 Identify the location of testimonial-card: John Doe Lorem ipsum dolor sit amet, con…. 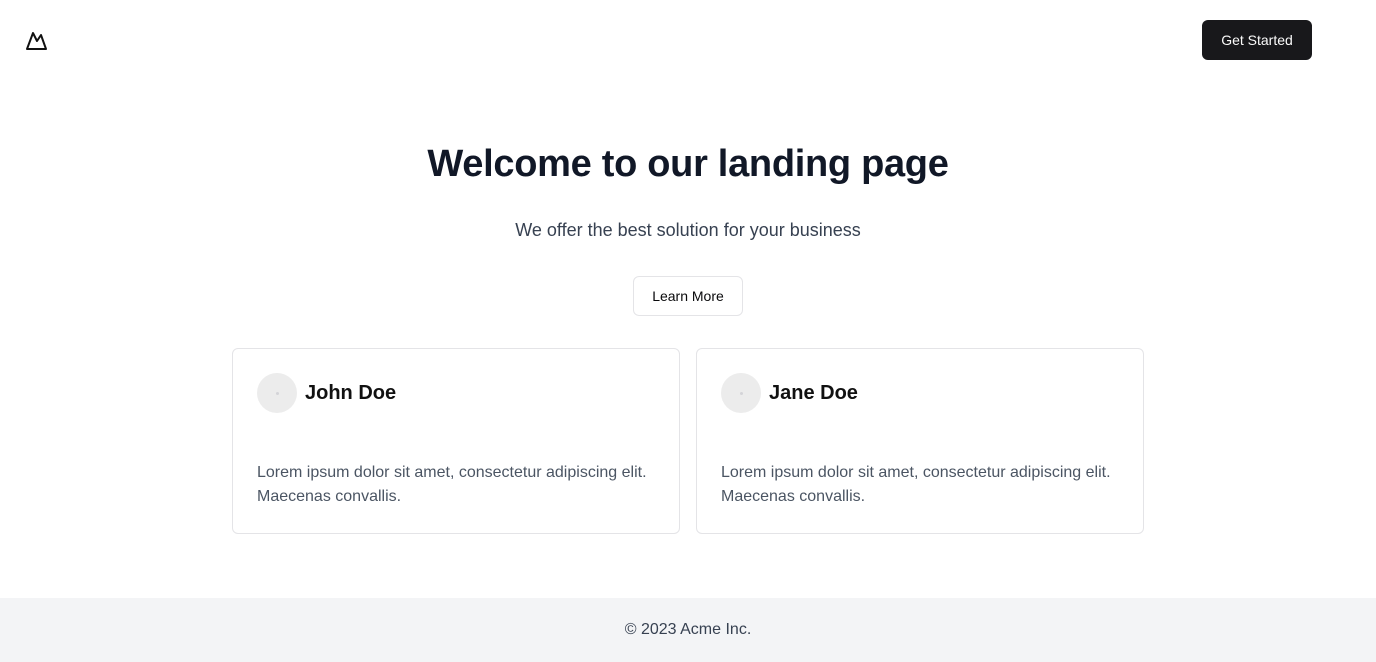
(456, 441).